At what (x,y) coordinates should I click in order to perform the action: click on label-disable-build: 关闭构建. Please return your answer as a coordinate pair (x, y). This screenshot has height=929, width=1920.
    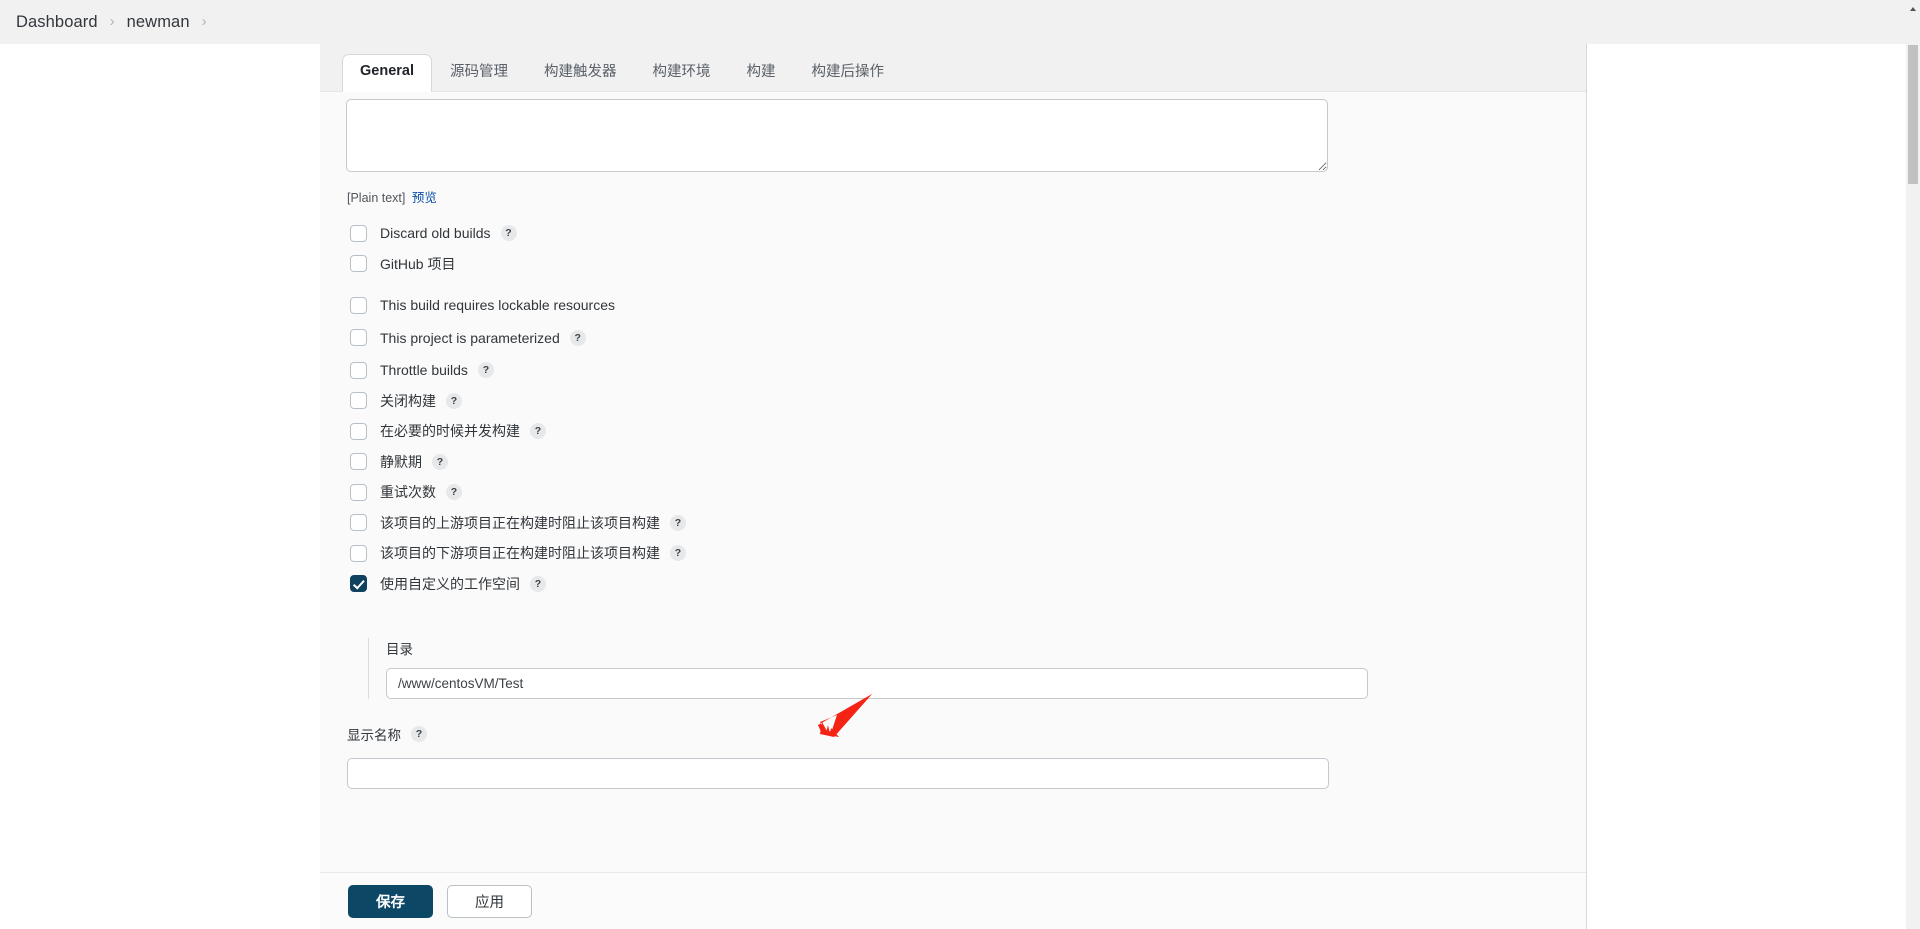
    Looking at the image, I should click on (408, 401).